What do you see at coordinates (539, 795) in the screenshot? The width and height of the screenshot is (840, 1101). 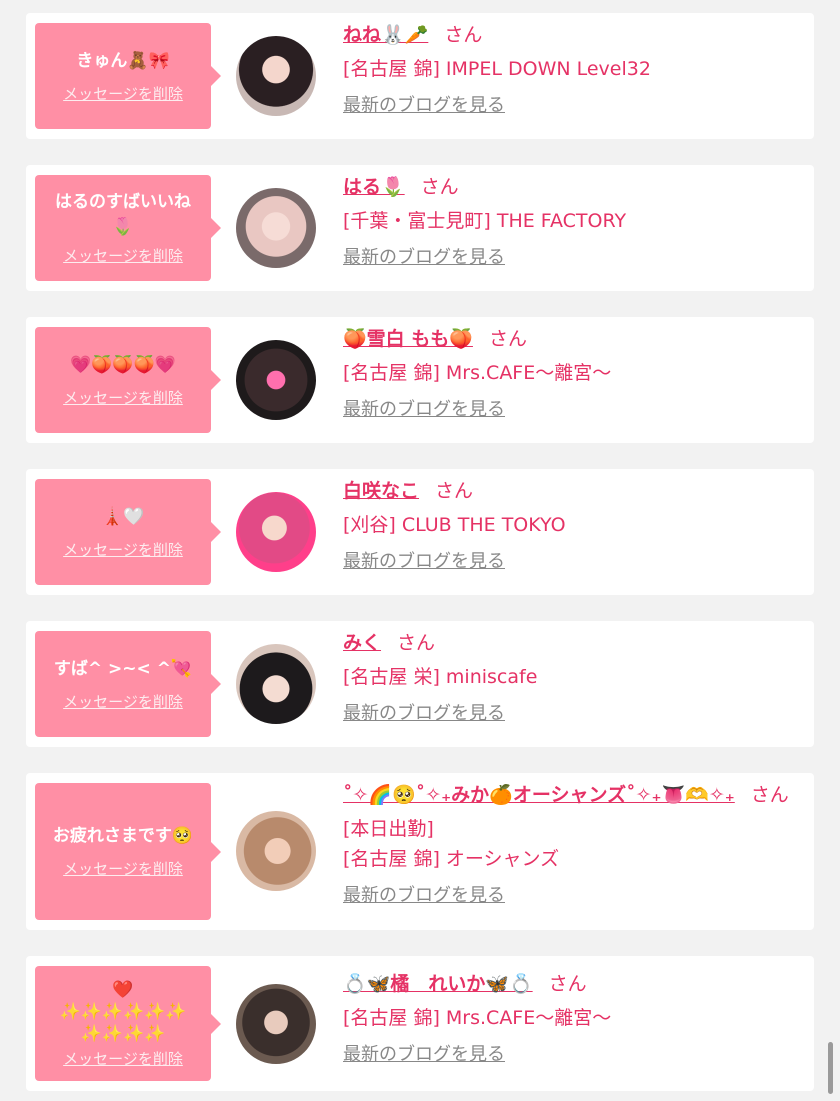 I see `sender-name-link: ˚✧🌈🥺˚✧₊みか🍊オーシャンズ˚✧₊👅🫶✧₊` at bounding box center [539, 795].